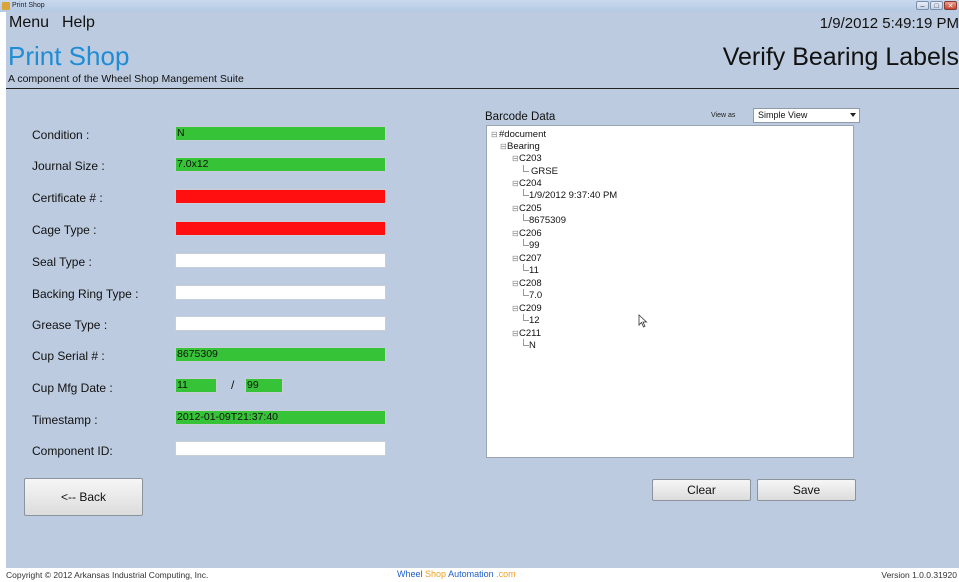  What do you see at coordinates (922, 5) in the screenshot?
I see `minimize-button: –` at bounding box center [922, 5].